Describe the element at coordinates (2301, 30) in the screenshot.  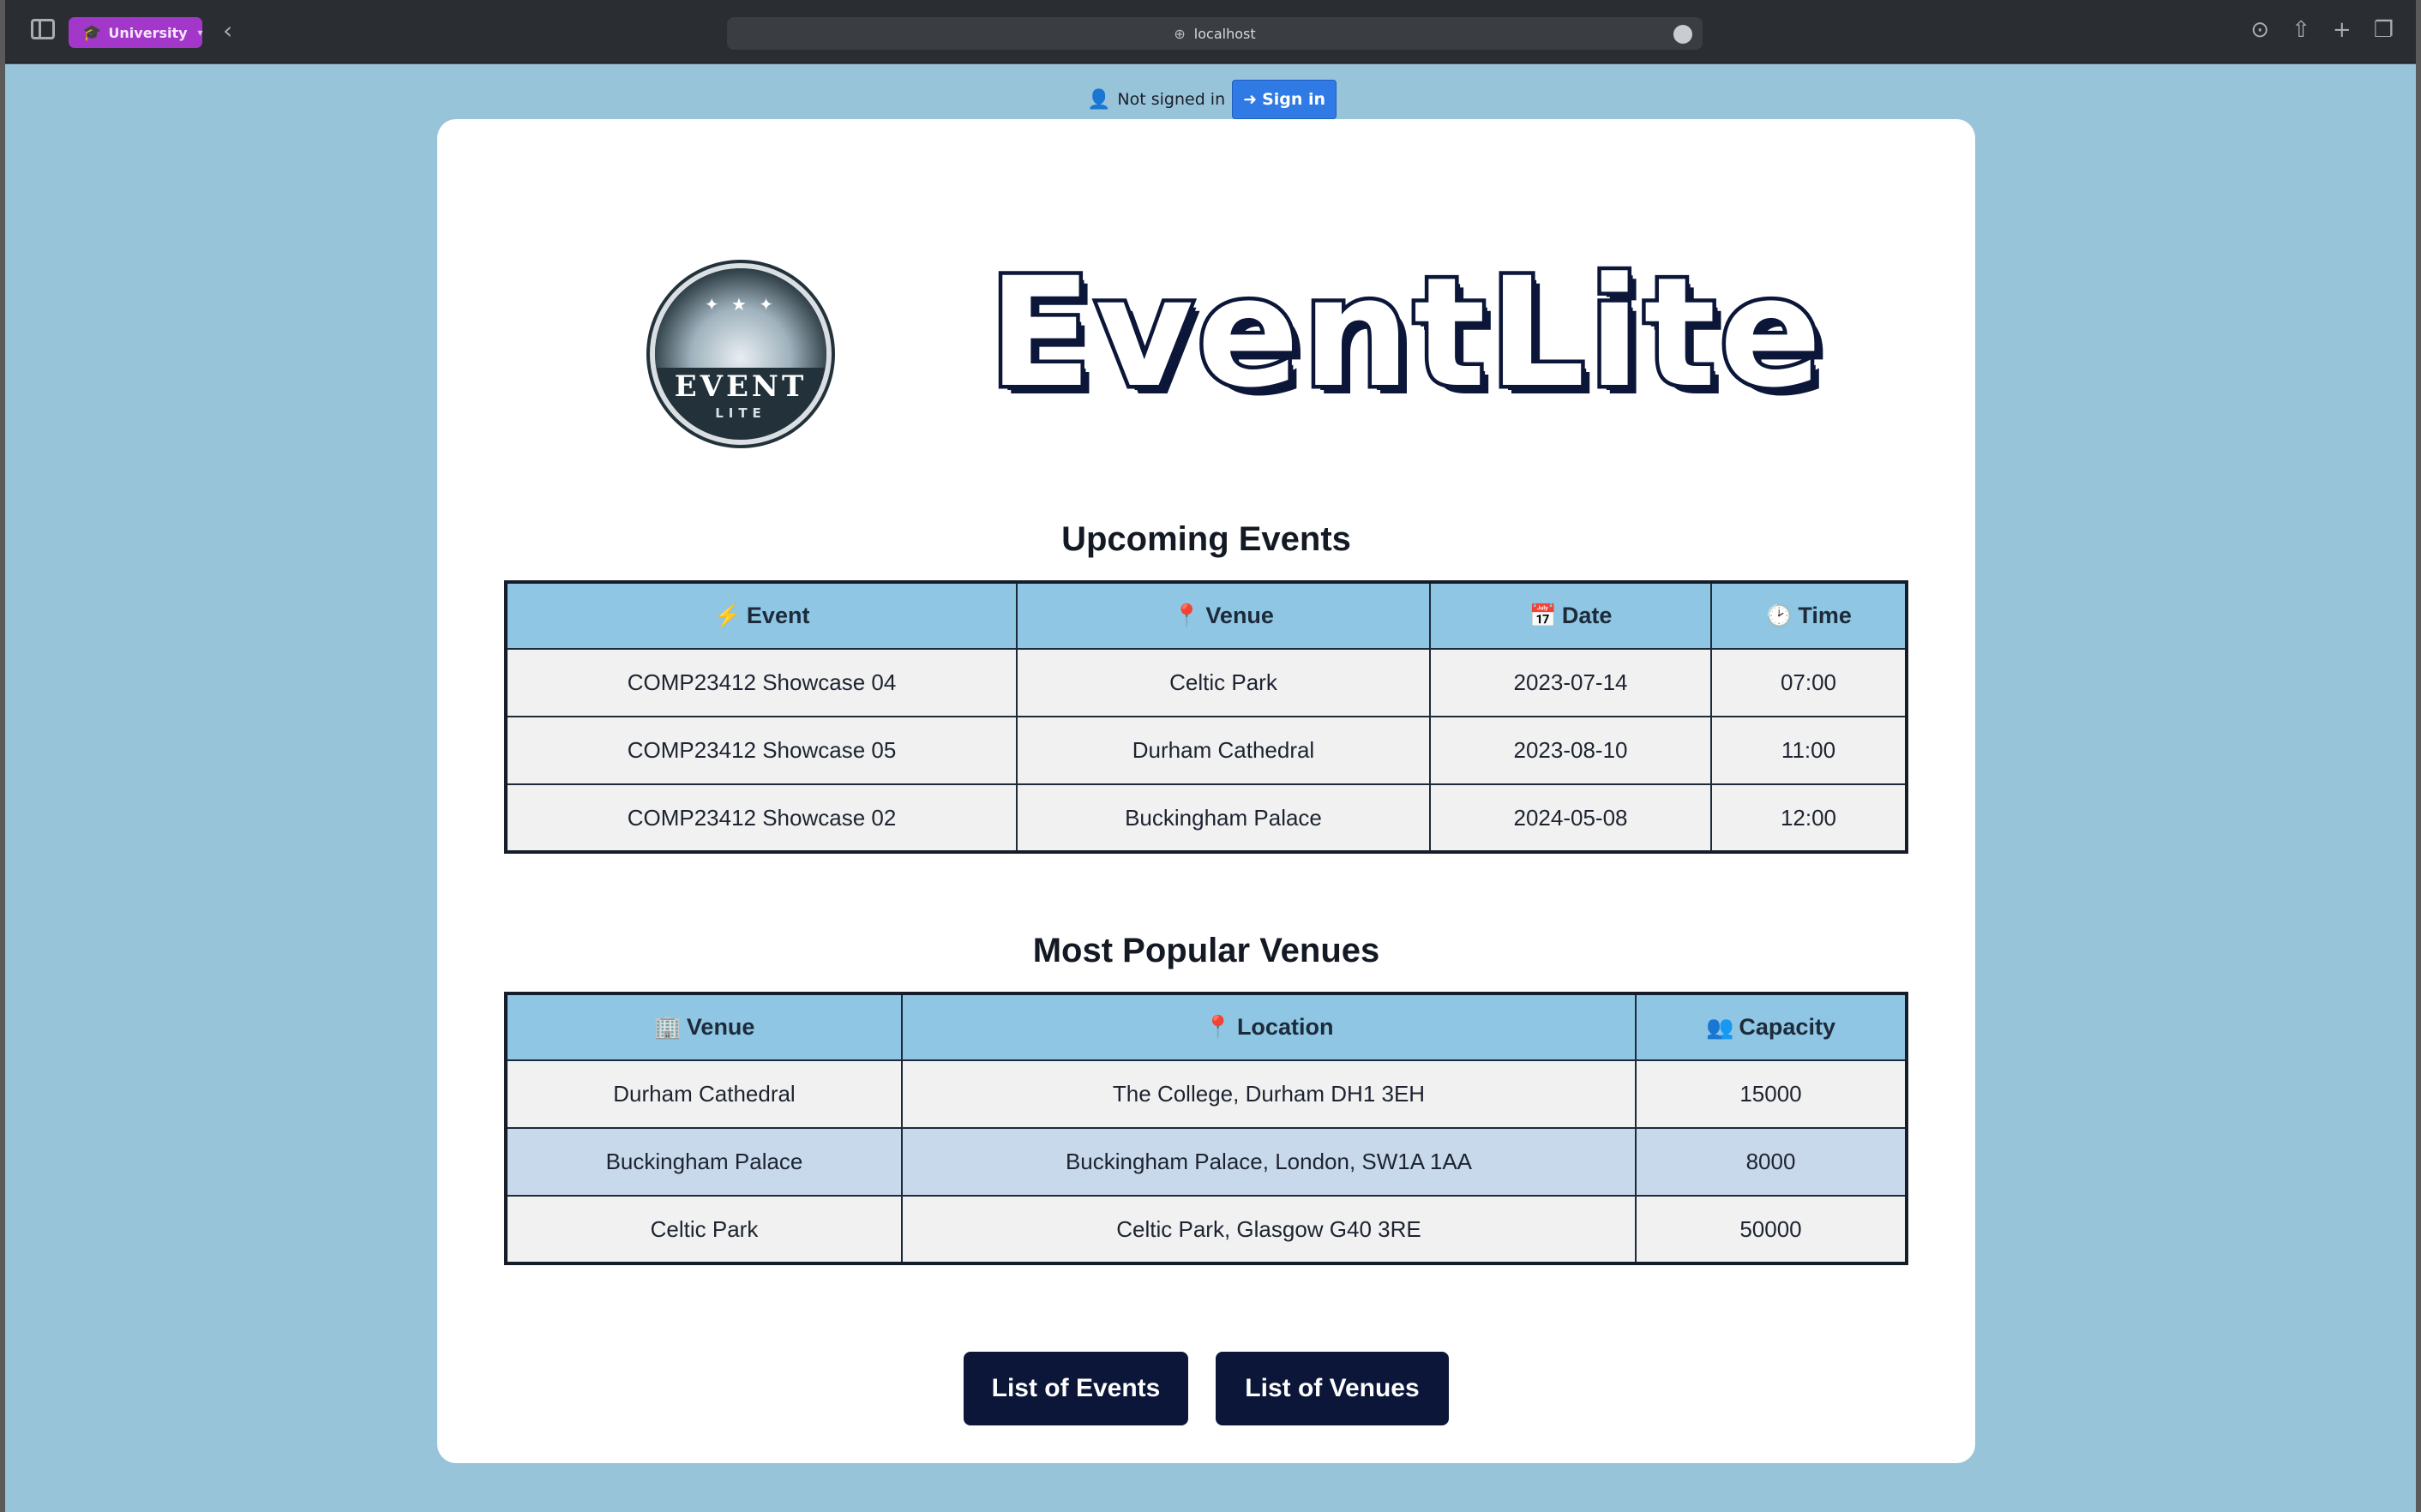
I see `share-icon: ⇧` at that location.